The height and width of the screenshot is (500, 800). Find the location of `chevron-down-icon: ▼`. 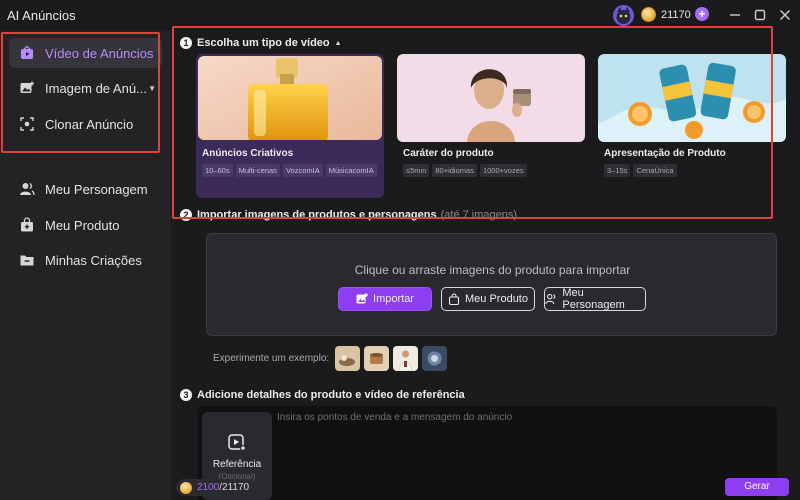

chevron-down-icon: ▼ is located at coordinates (152, 88).